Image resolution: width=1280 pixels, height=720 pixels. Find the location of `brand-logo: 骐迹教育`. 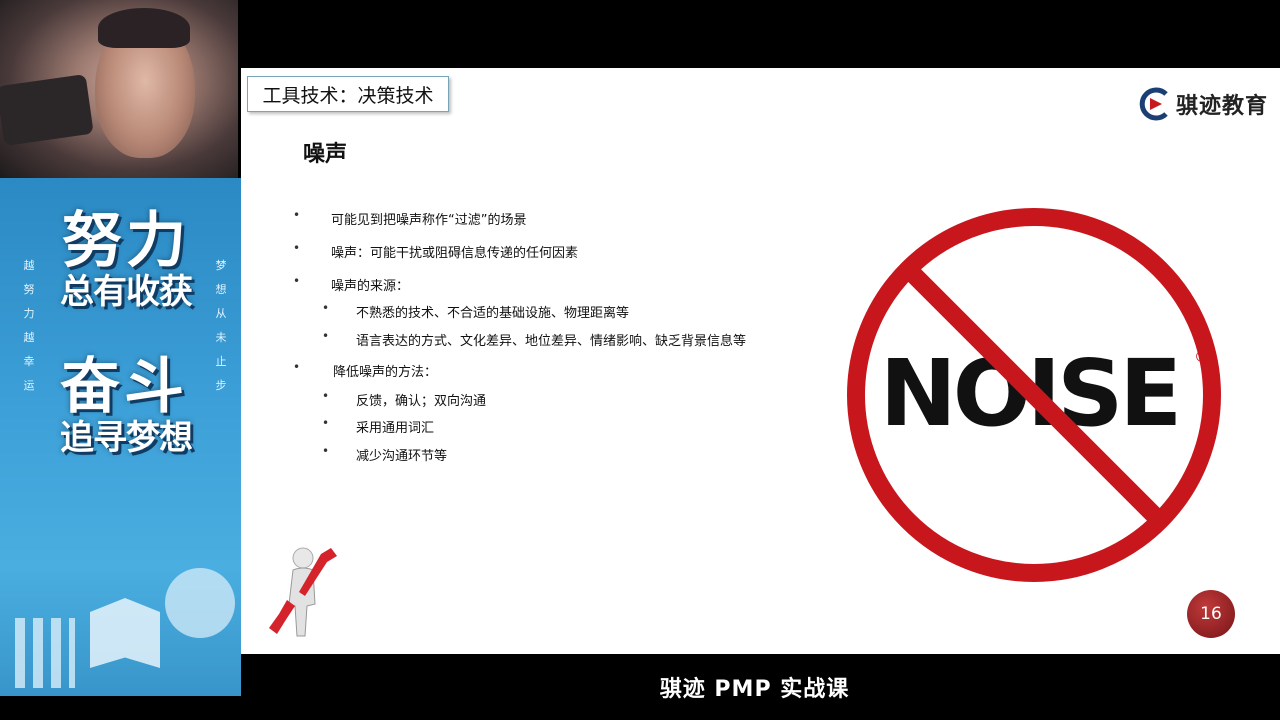

brand-logo: 骐迹教育 is located at coordinates (1202, 104).